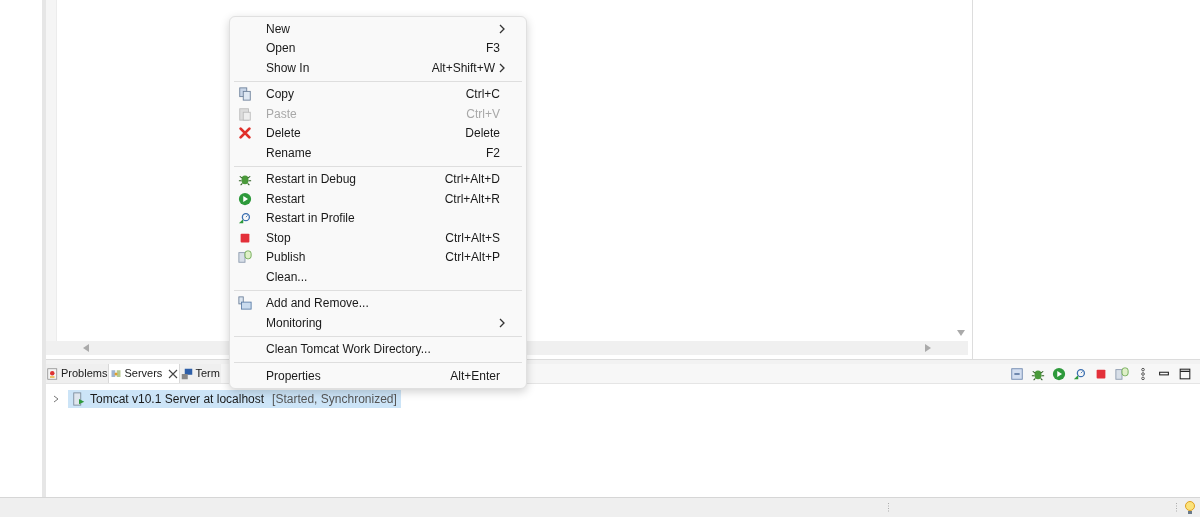 The width and height of the screenshot is (1200, 517). Describe the element at coordinates (378, 376) in the screenshot. I see `menu-item: Properties Alt+Enter` at that location.